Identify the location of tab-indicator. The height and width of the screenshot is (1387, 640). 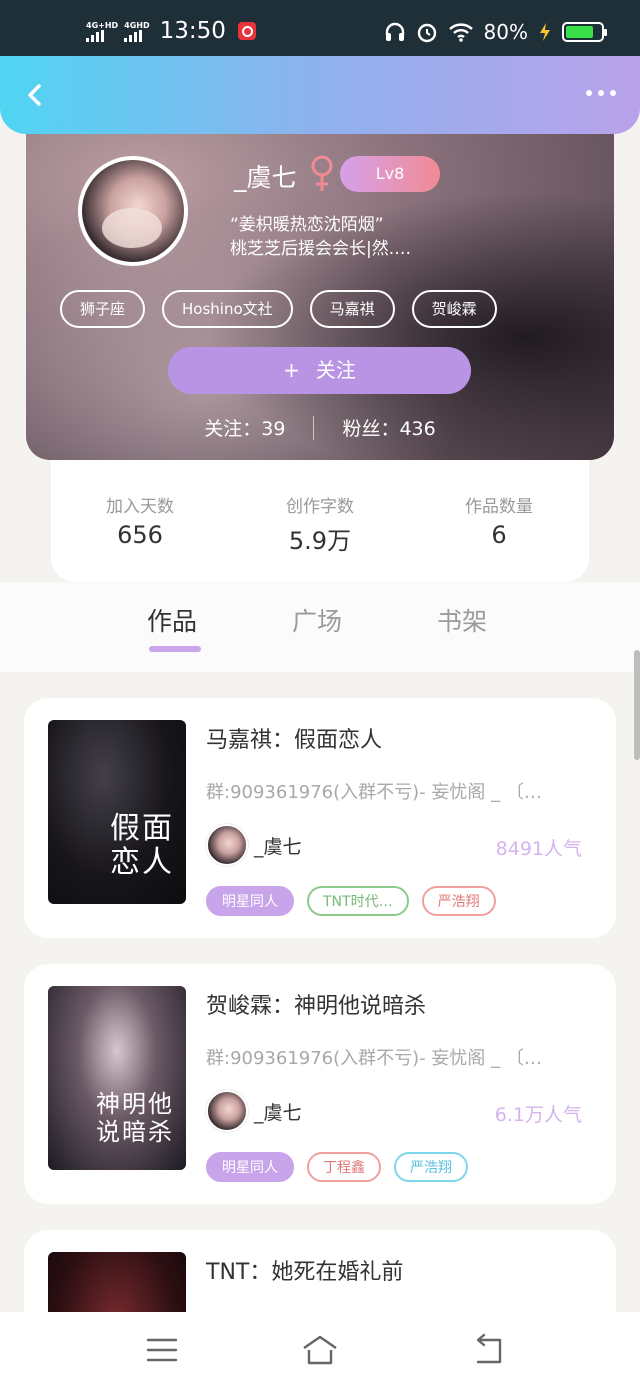
(175, 649).